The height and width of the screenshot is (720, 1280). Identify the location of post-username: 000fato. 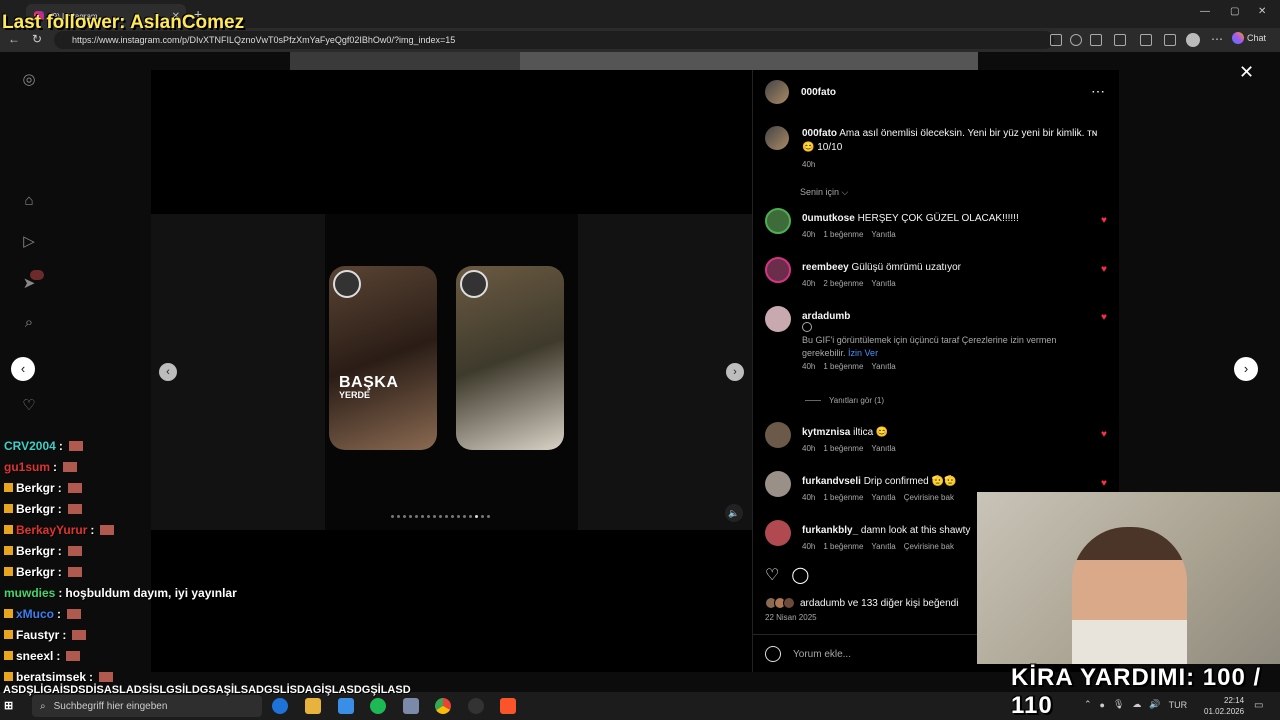
(818, 92).